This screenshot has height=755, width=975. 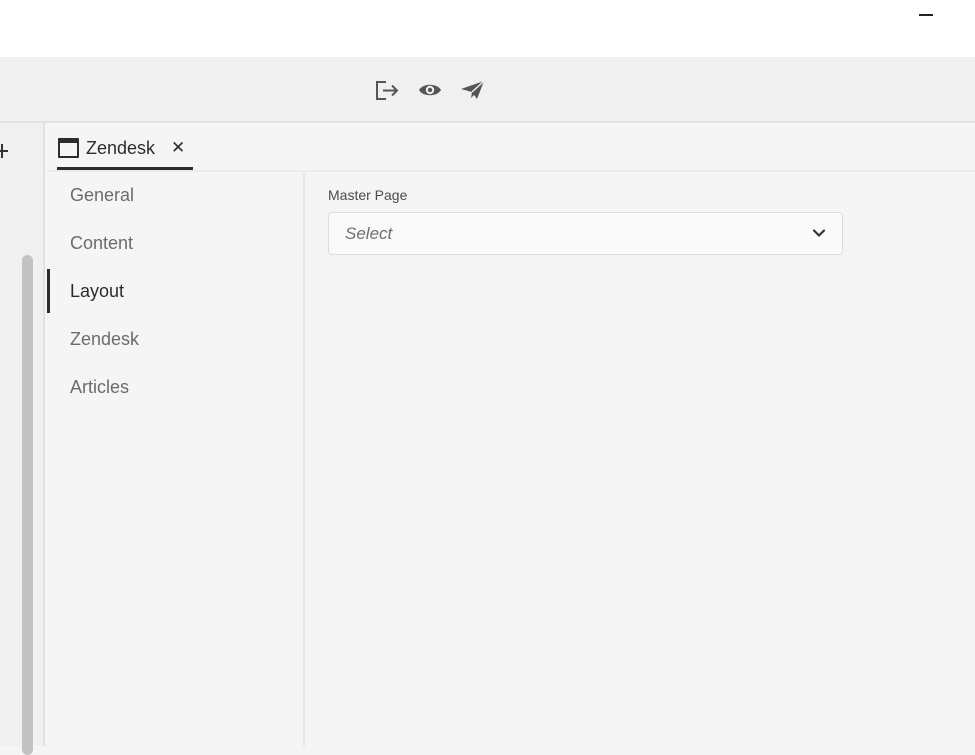 What do you see at coordinates (369, 233) in the screenshot?
I see `master-page-select-placeholder: Select` at bounding box center [369, 233].